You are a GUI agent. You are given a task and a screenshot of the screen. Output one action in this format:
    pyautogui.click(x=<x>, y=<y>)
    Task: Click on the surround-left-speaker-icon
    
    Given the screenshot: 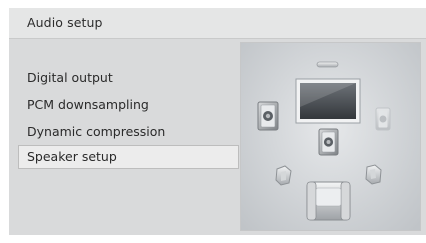 What is the action you would take?
    pyautogui.click(x=283, y=175)
    